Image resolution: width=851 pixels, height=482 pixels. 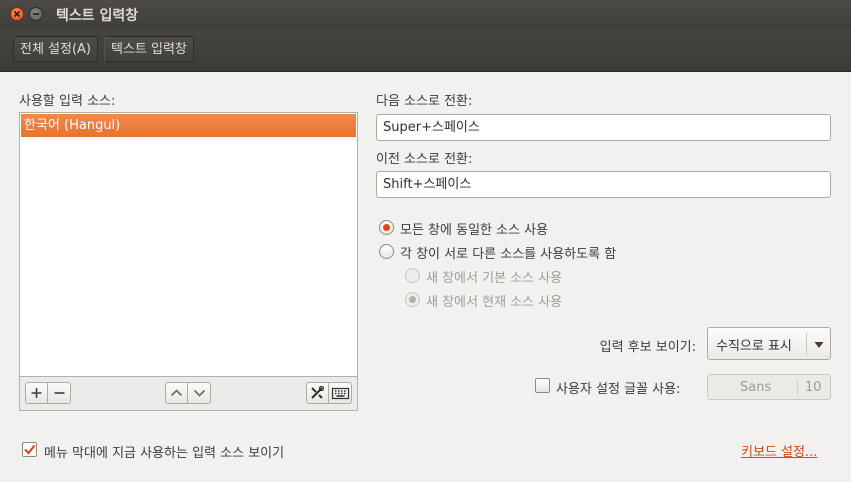 I want to click on font-divider, so click(x=797, y=387).